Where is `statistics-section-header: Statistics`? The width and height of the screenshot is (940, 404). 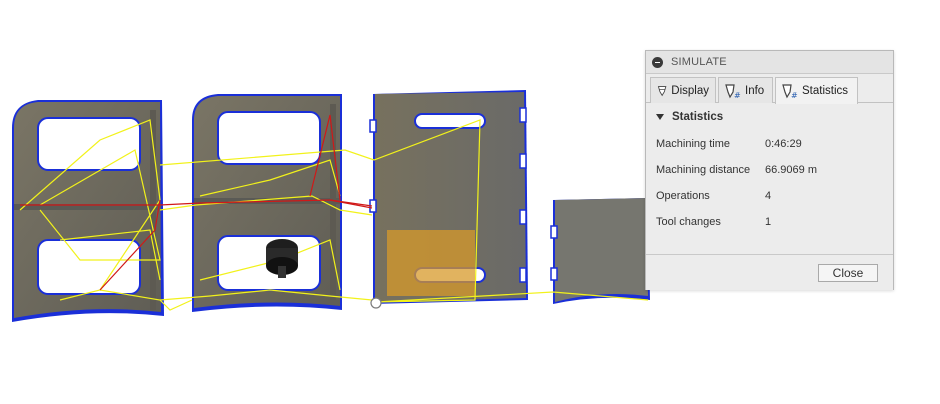 statistics-section-header: Statistics is located at coordinates (689, 117).